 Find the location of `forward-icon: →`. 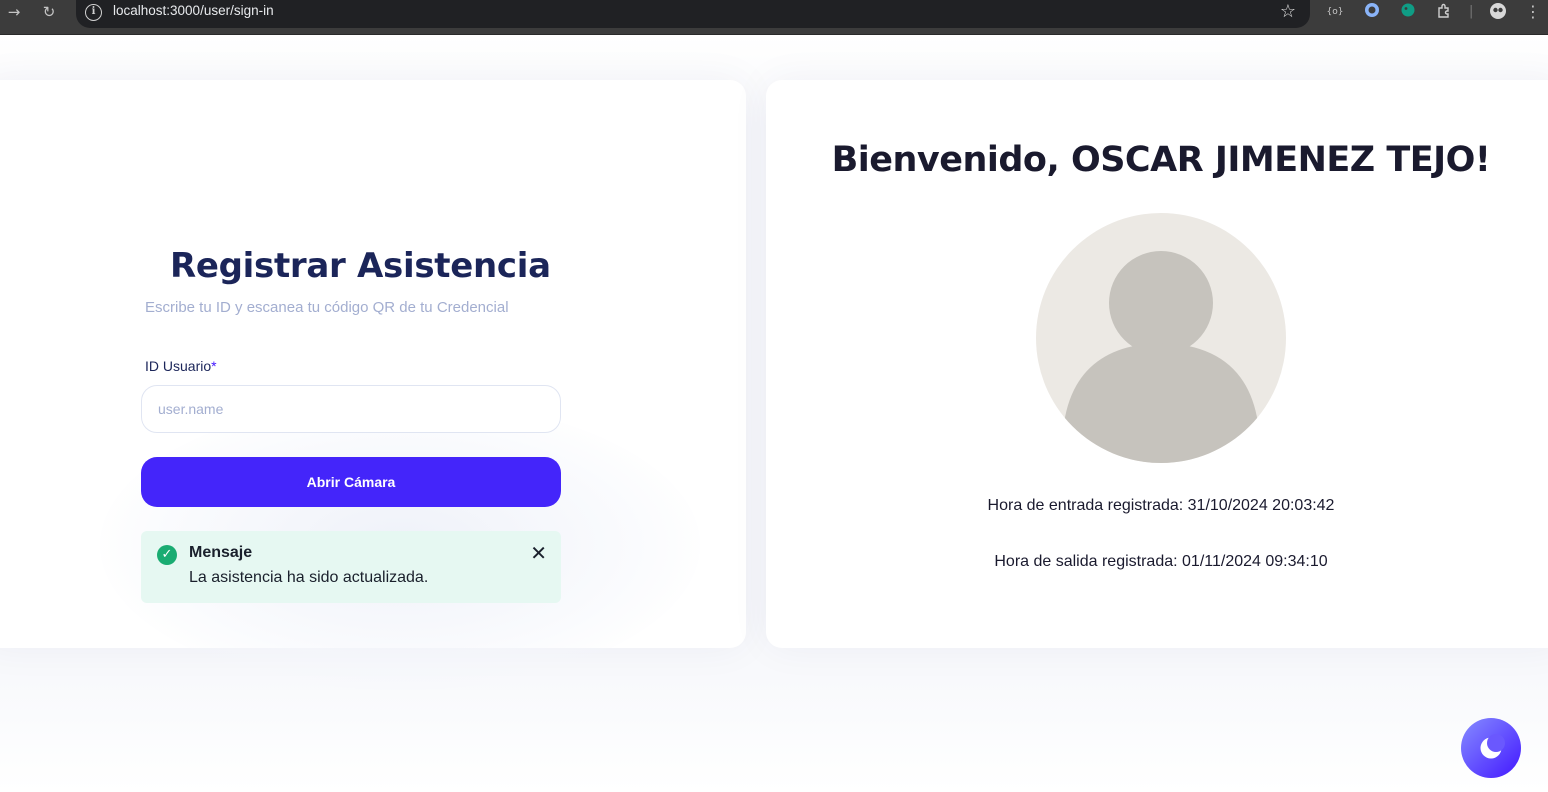

forward-icon: → is located at coordinates (14, 12).